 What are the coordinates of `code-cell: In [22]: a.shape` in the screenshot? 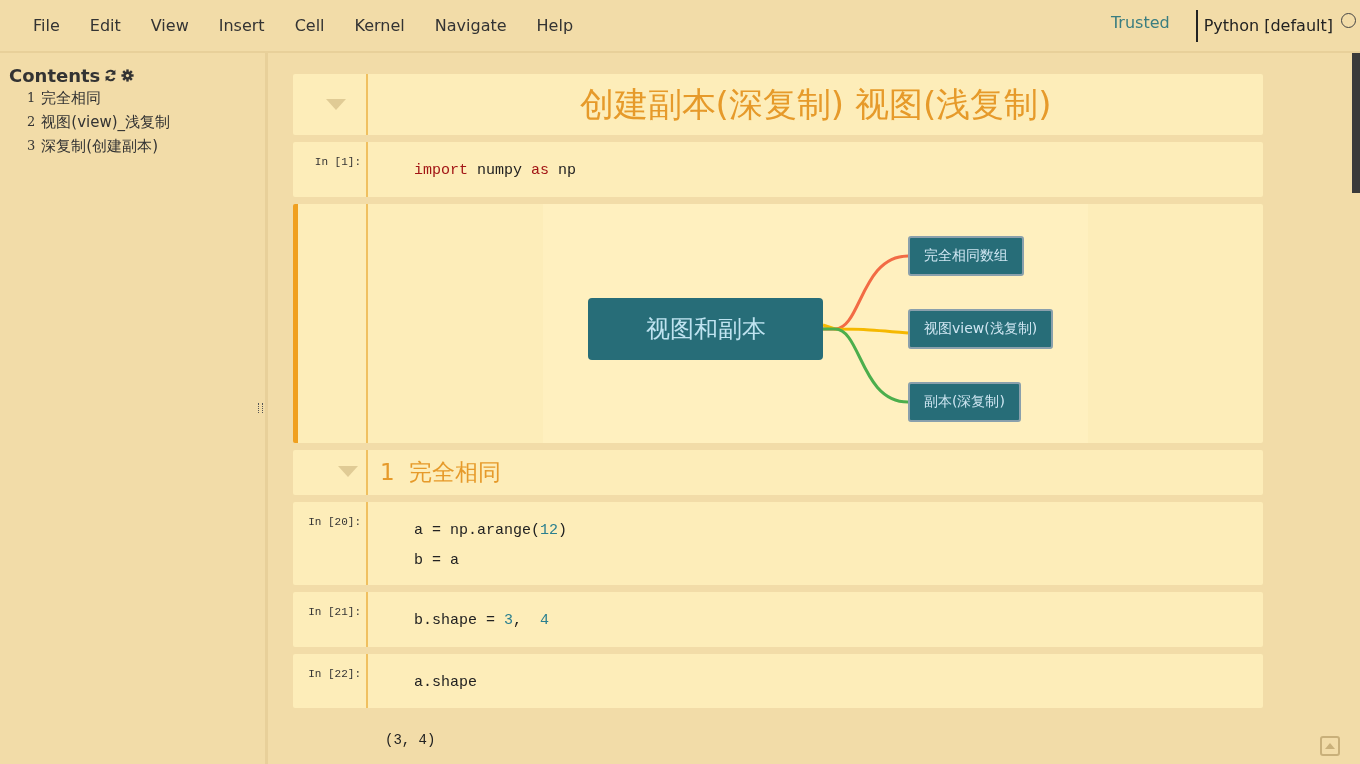 It's located at (778, 681).